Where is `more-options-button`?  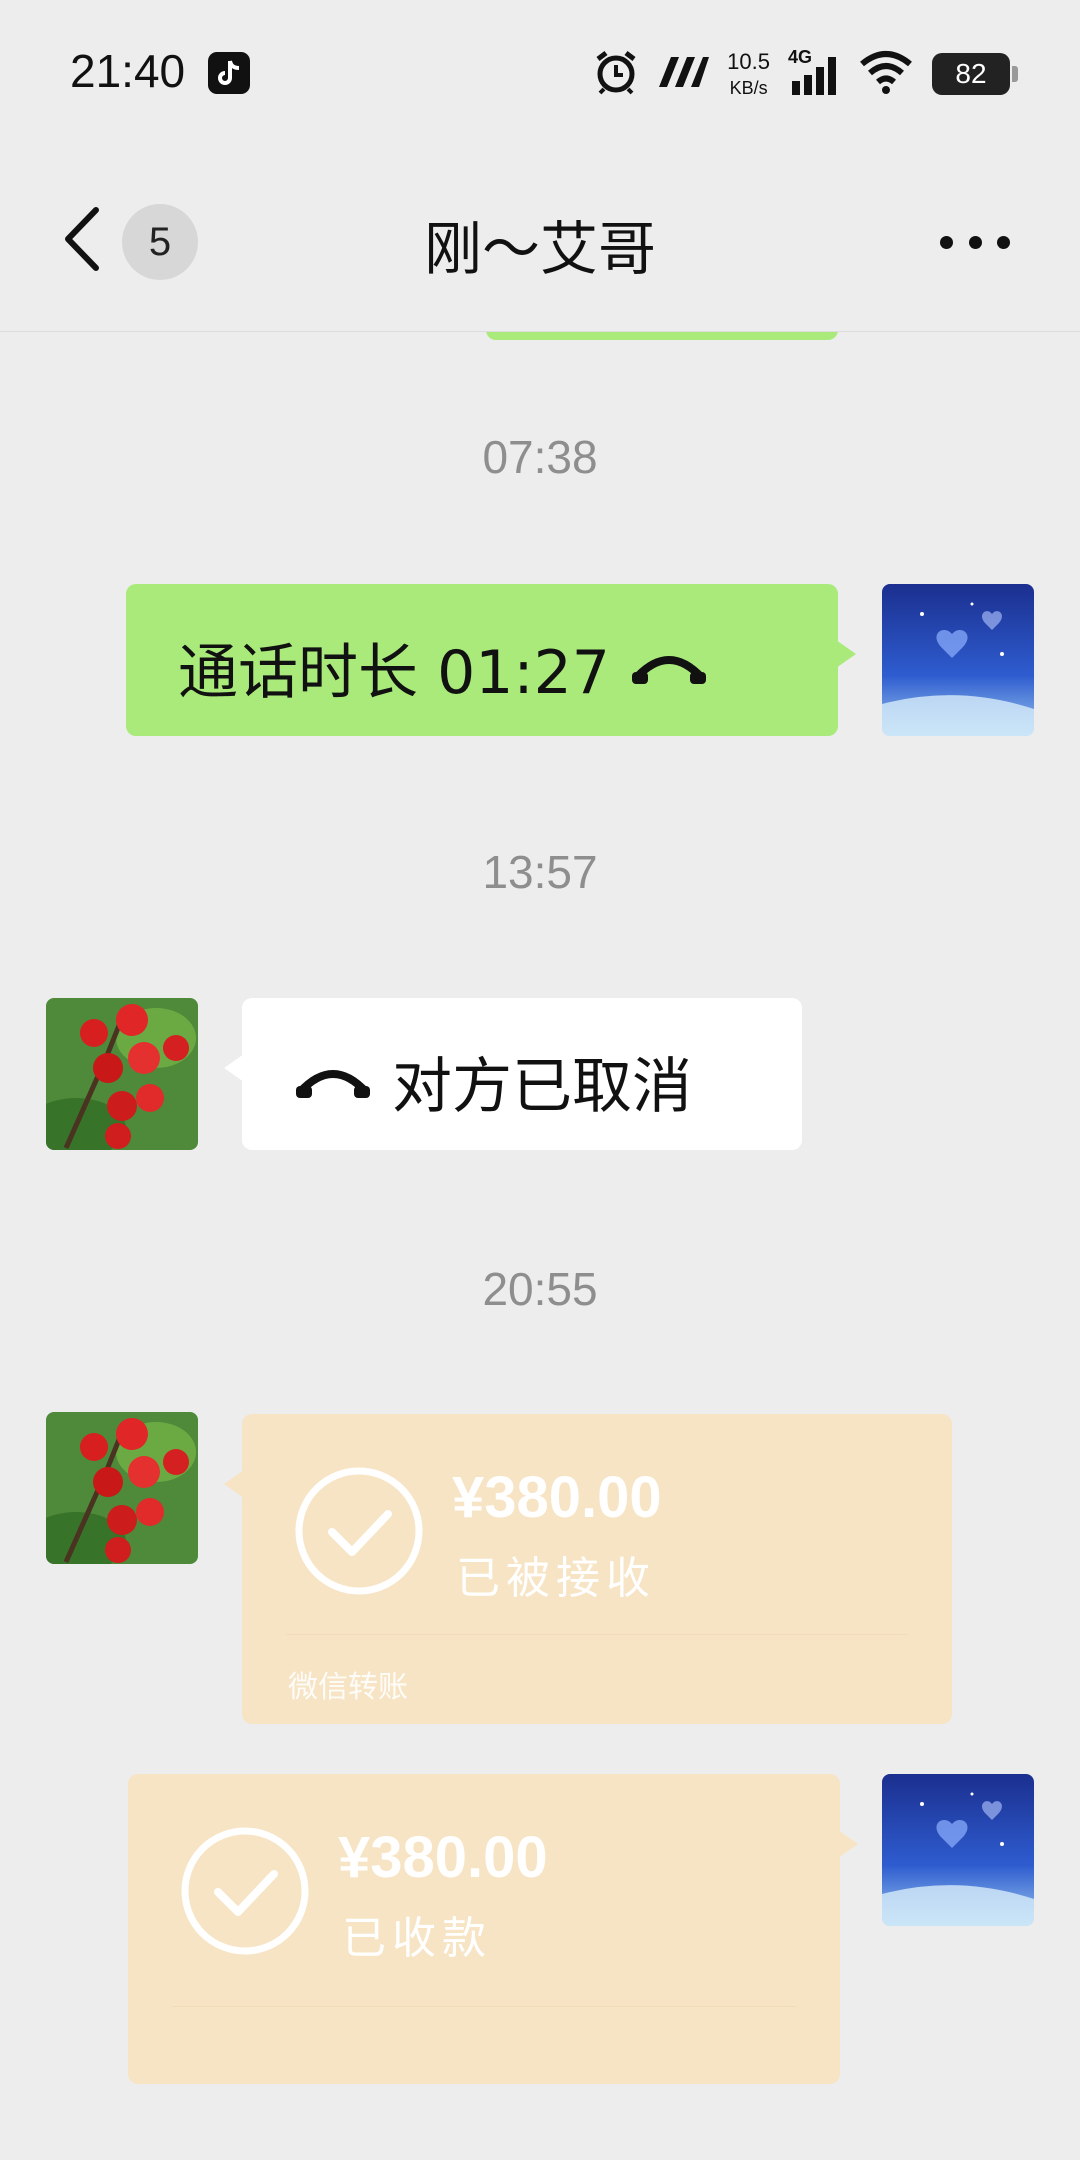 more-options-button is located at coordinates (975, 242).